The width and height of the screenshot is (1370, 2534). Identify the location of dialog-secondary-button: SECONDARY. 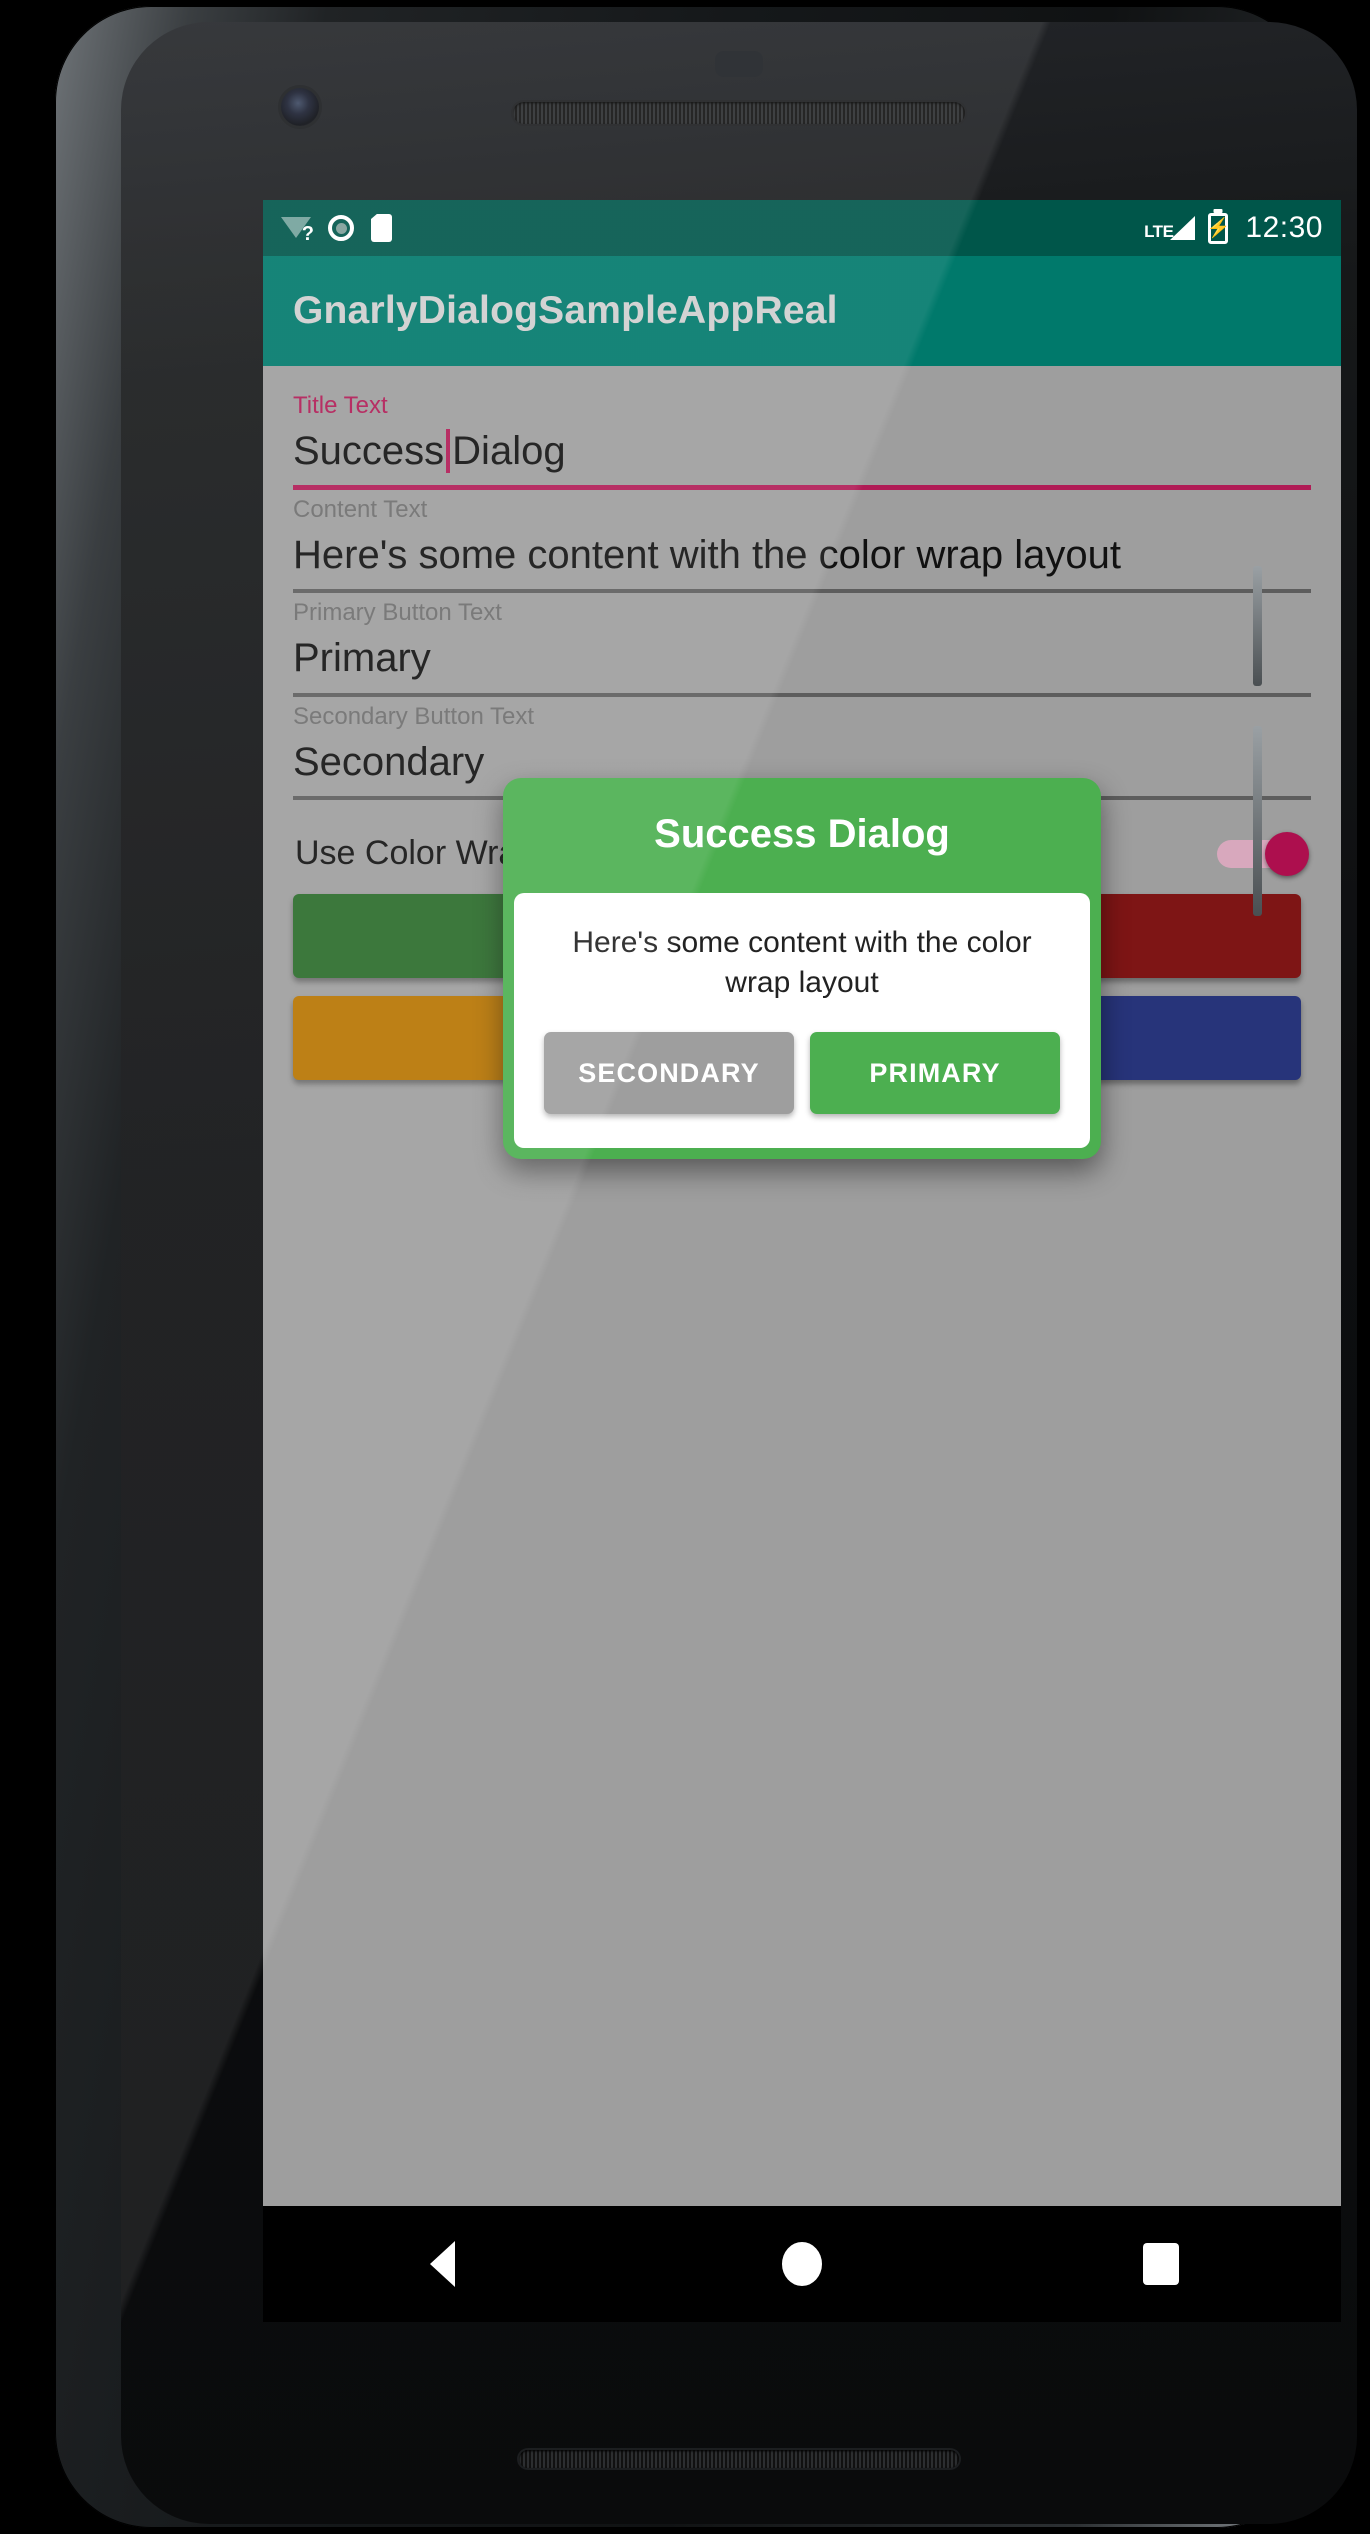
(669, 1073).